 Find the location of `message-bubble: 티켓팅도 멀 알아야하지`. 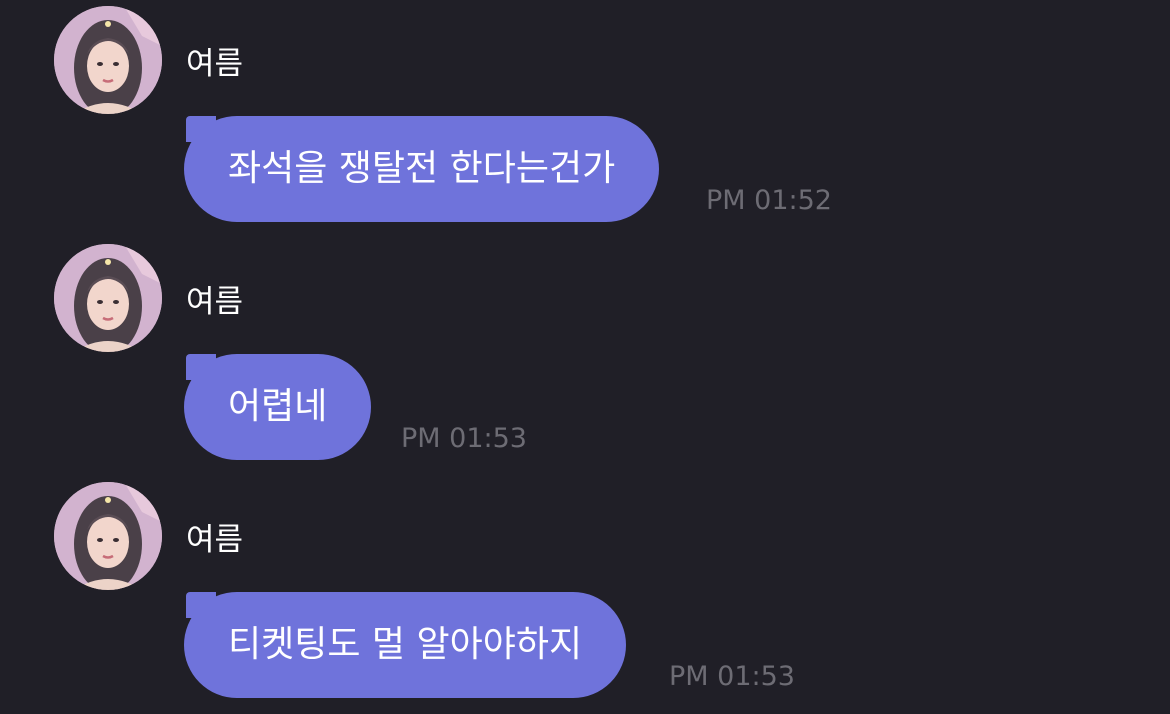

message-bubble: 티켓팅도 멀 알아야하지 is located at coordinates (405, 645).